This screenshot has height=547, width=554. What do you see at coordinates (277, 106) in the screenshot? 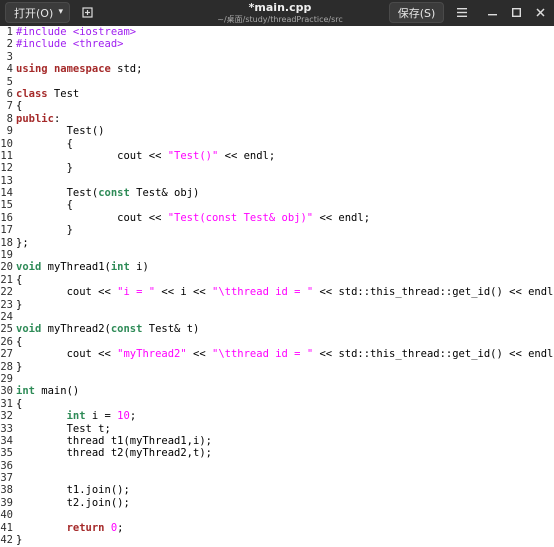
I see `code-line: 7{` at bounding box center [277, 106].